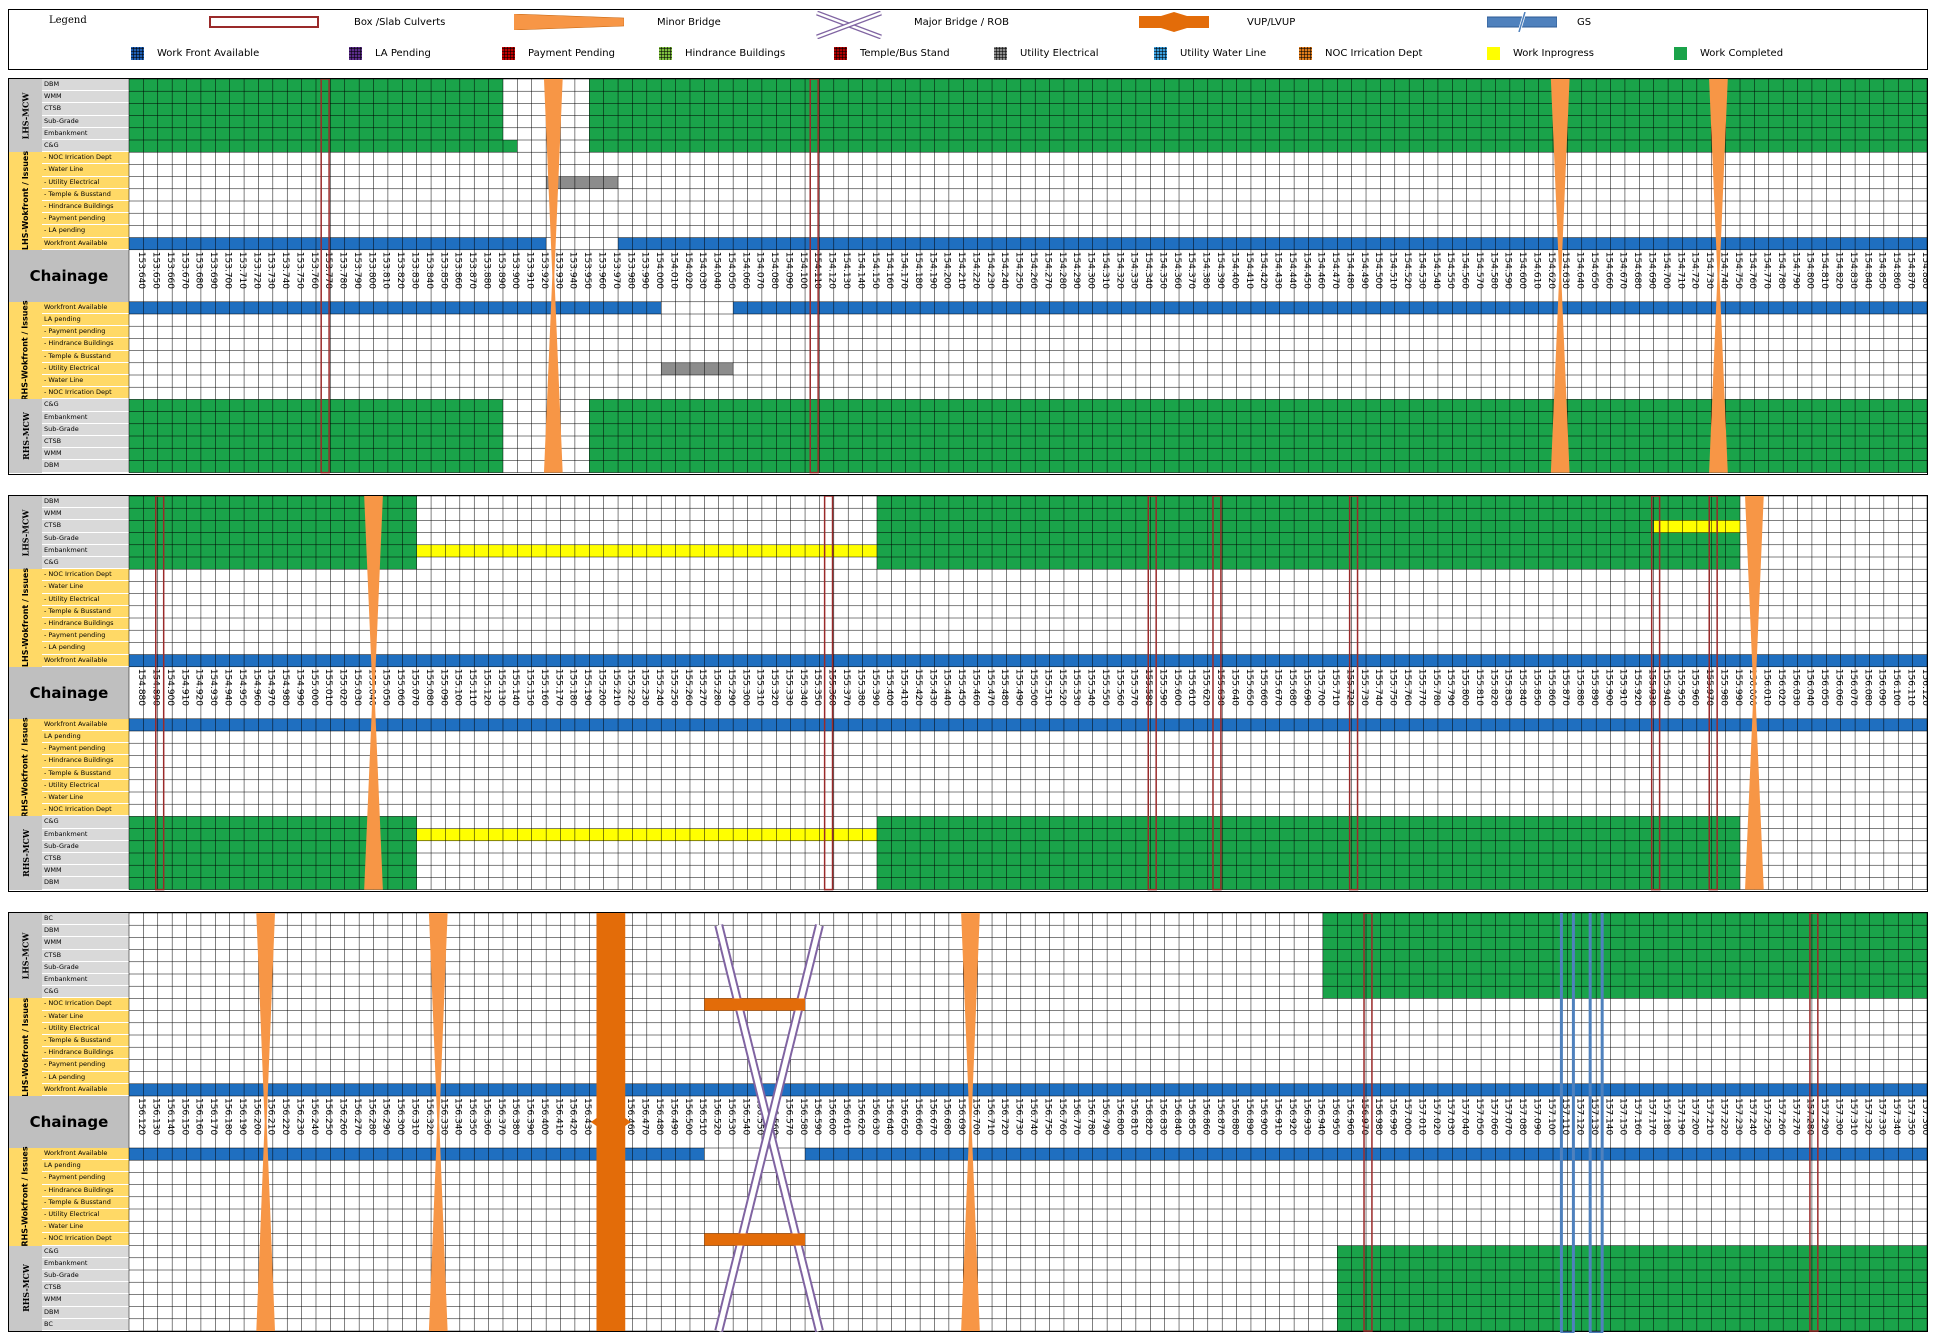 Image resolution: width=1936 pixels, height=1335 pixels. Describe the element at coordinates (199, 687) in the screenshot. I see `chainage-tick: 154.920` at that location.